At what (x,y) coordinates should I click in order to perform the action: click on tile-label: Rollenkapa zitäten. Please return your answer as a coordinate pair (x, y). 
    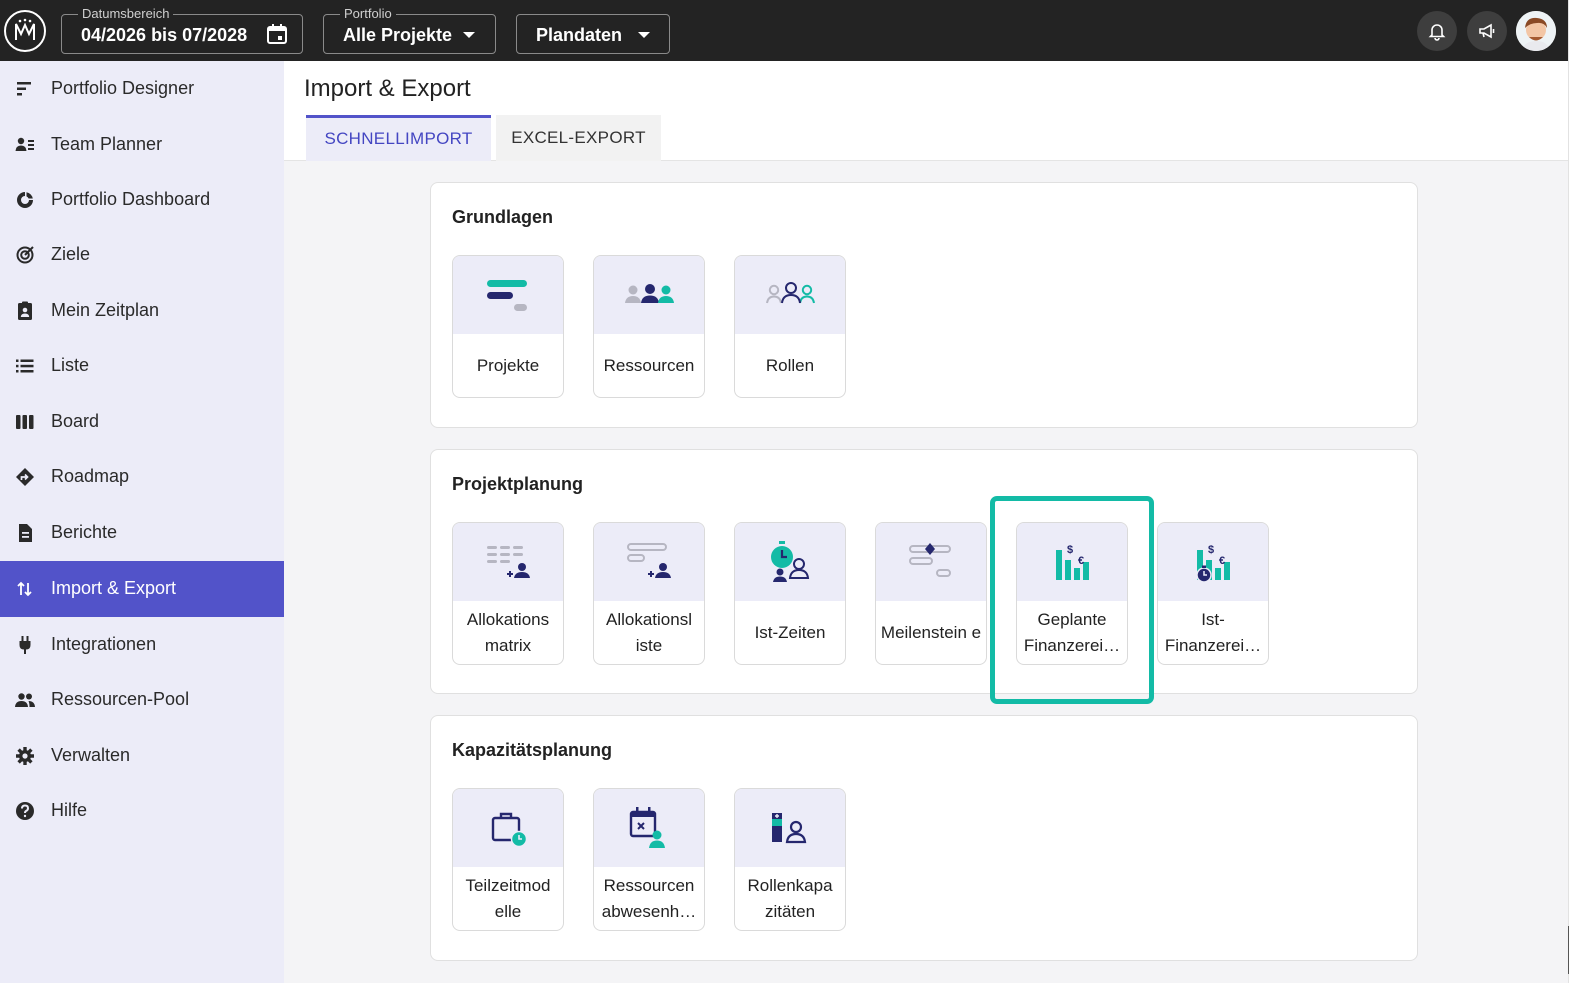
    Looking at the image, I should click on (790, 898).